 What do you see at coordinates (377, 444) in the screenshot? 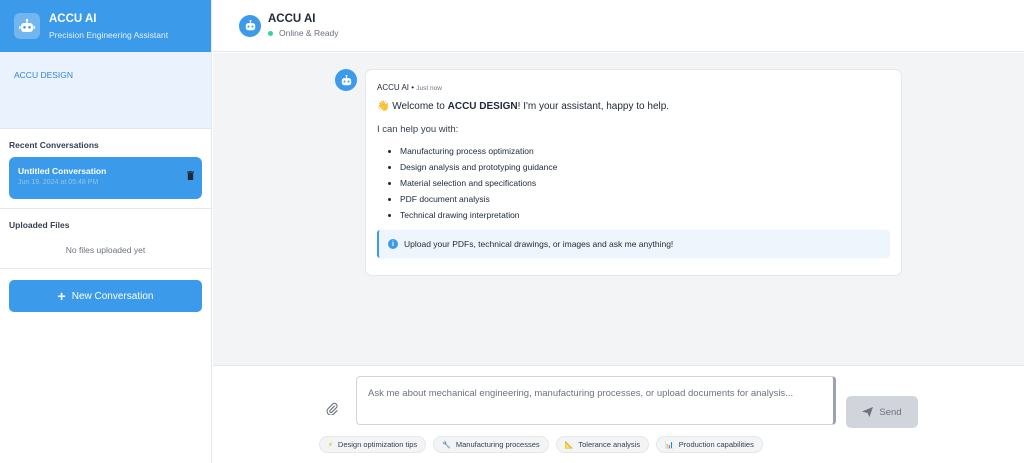
I see `chip-label: Design optimization tips` at bounding box center [377, 444].